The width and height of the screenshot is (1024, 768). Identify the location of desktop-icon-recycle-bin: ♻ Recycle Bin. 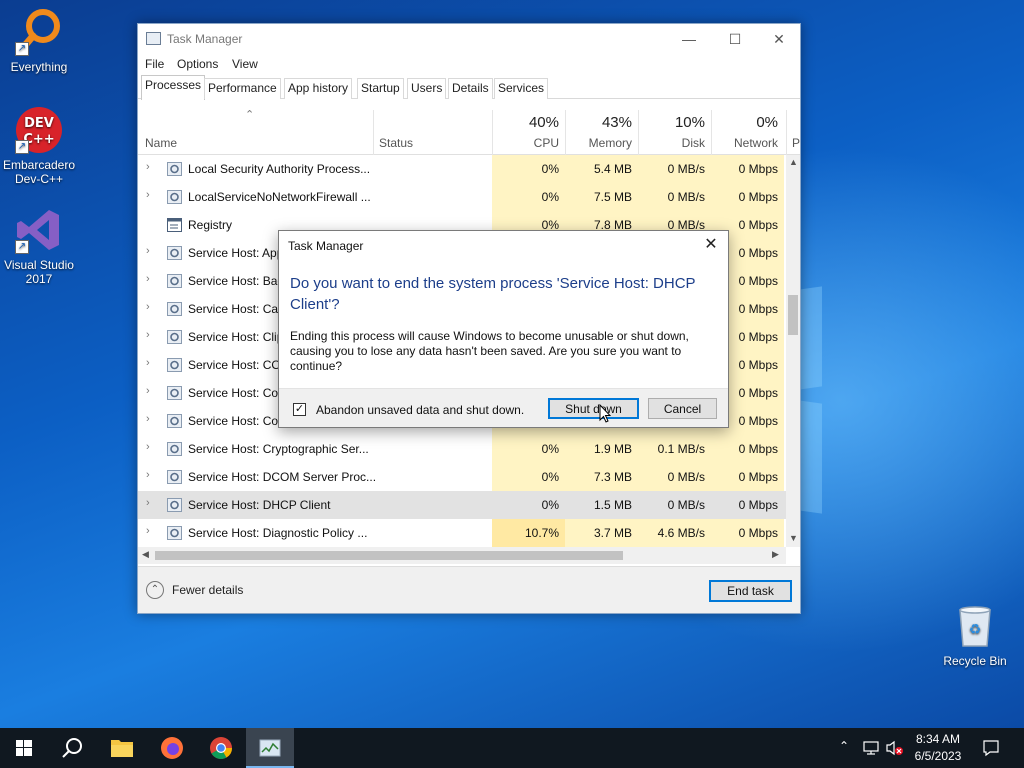
(975, 635).